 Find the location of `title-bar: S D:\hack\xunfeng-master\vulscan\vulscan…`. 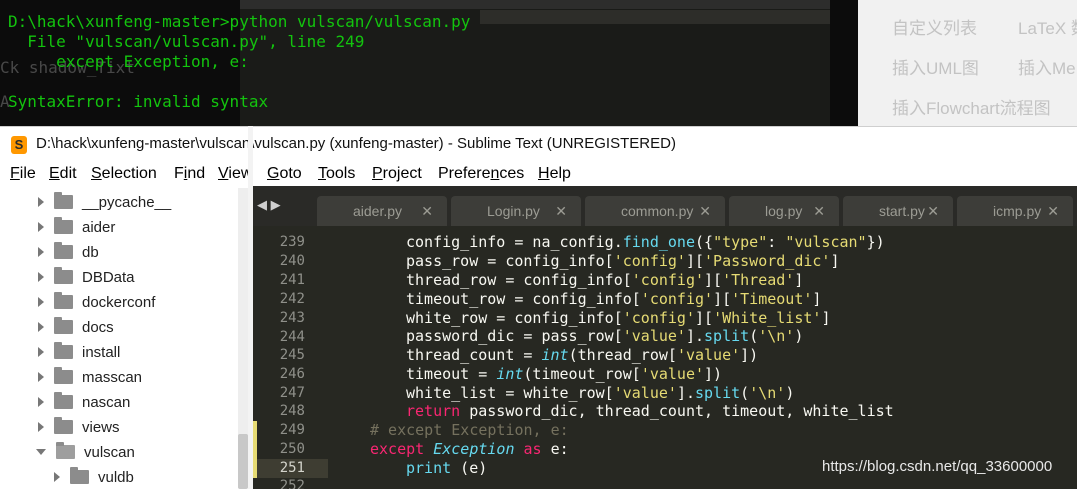

title-bar: S D:\hack\xunfeng-master\vulscan\vulscan… is located at coordinates (538, 144).